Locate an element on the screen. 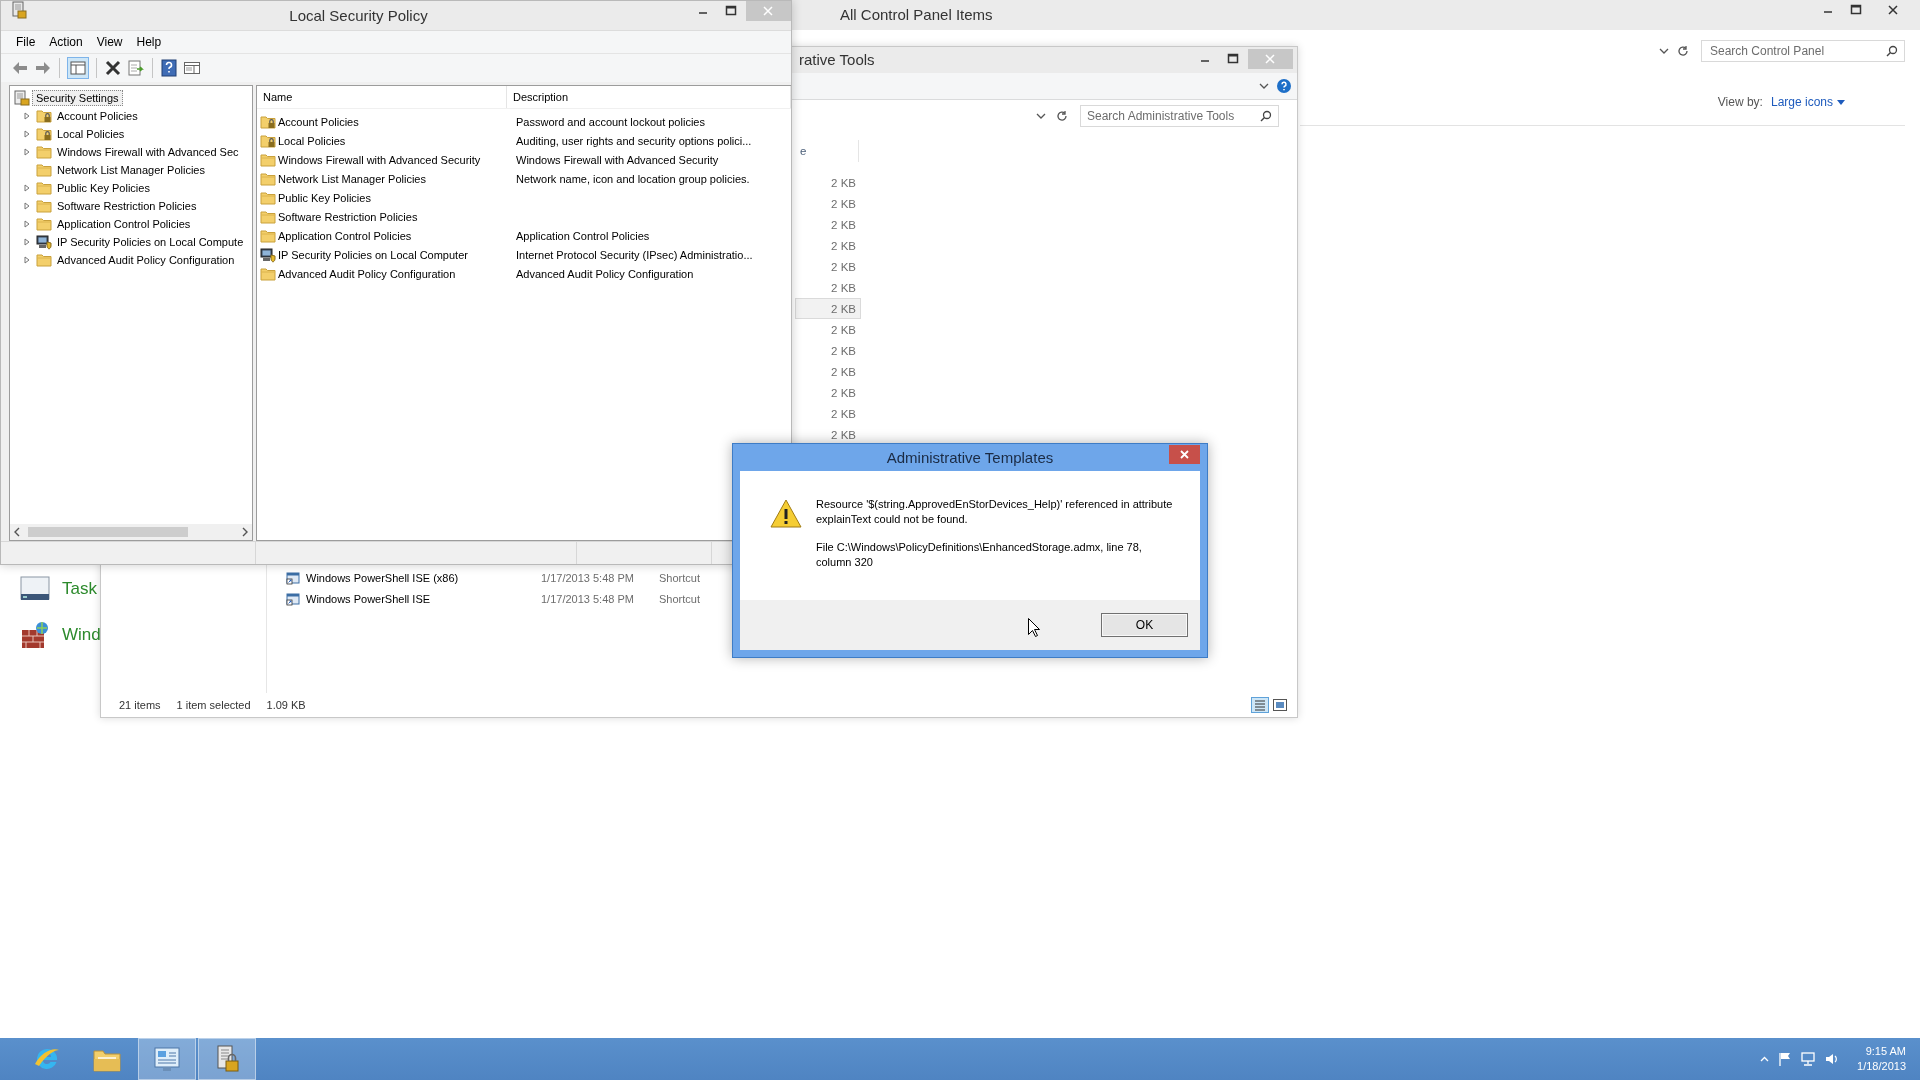 Image resolution: width=1920 pixels, height=1080 pixels. control-panel-item: Task is located at coordinates (79, 589).